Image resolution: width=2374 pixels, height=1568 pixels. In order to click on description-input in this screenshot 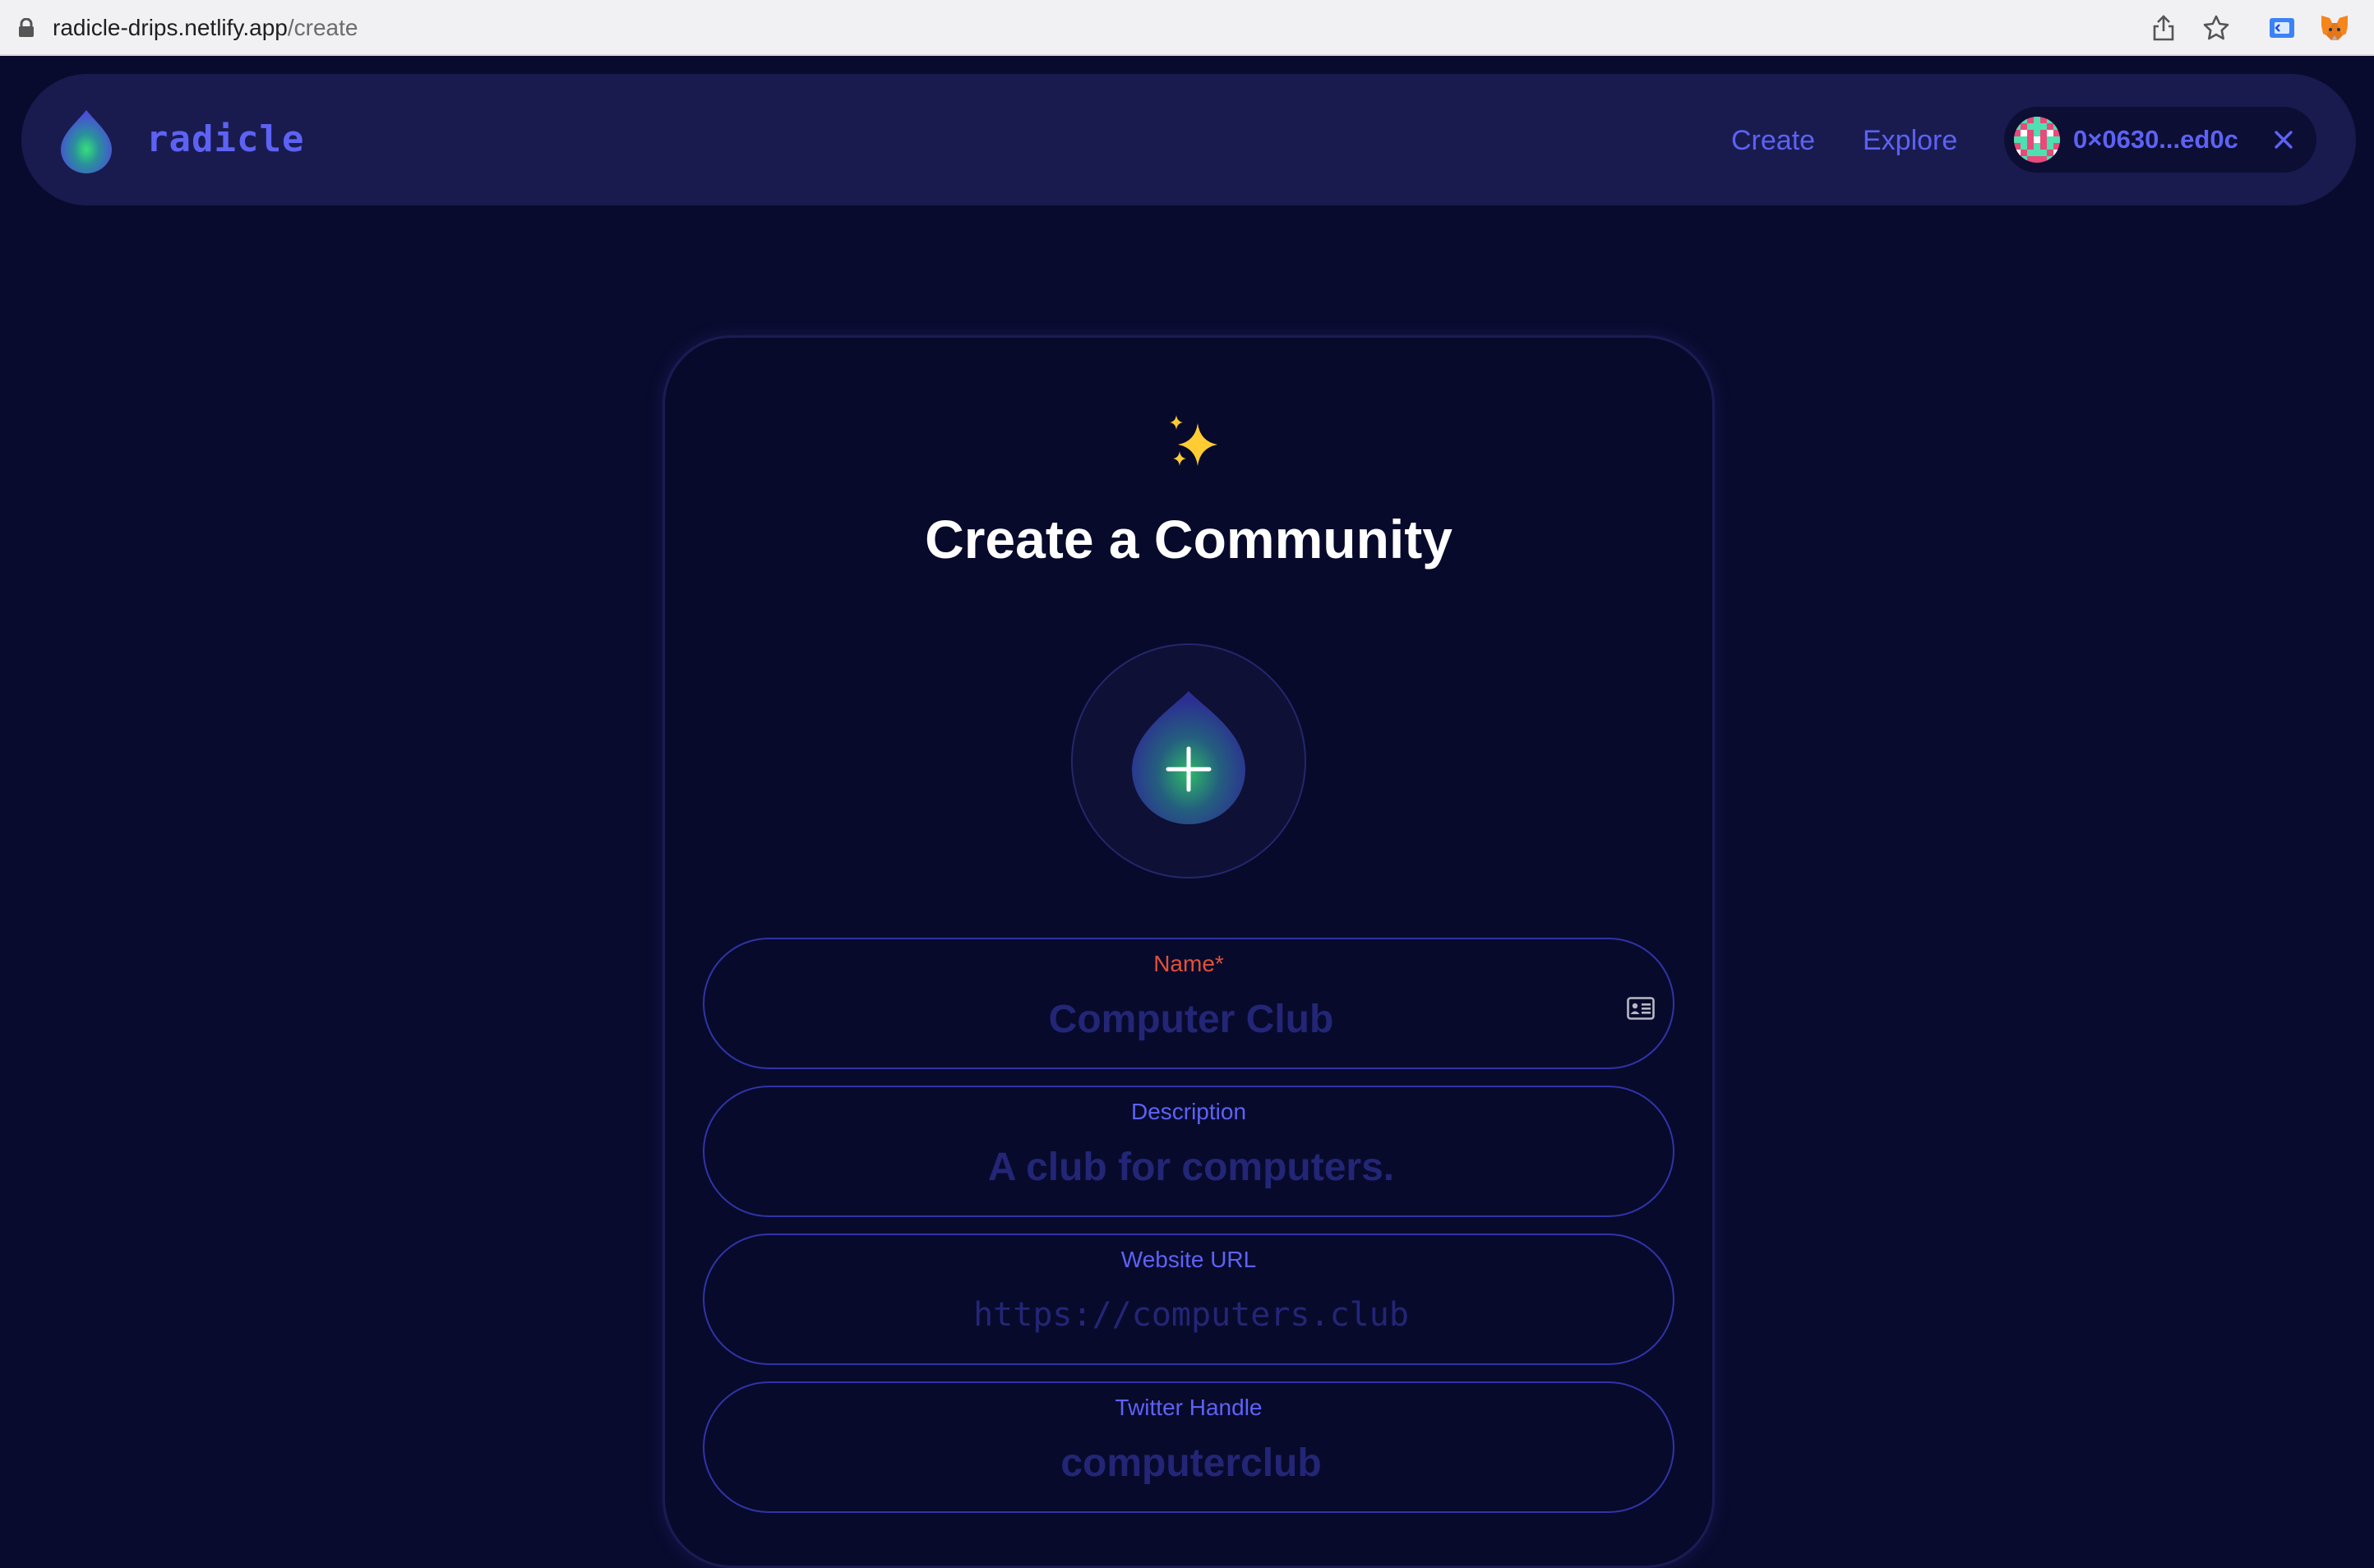, I will do `click(1191, 1167)`.